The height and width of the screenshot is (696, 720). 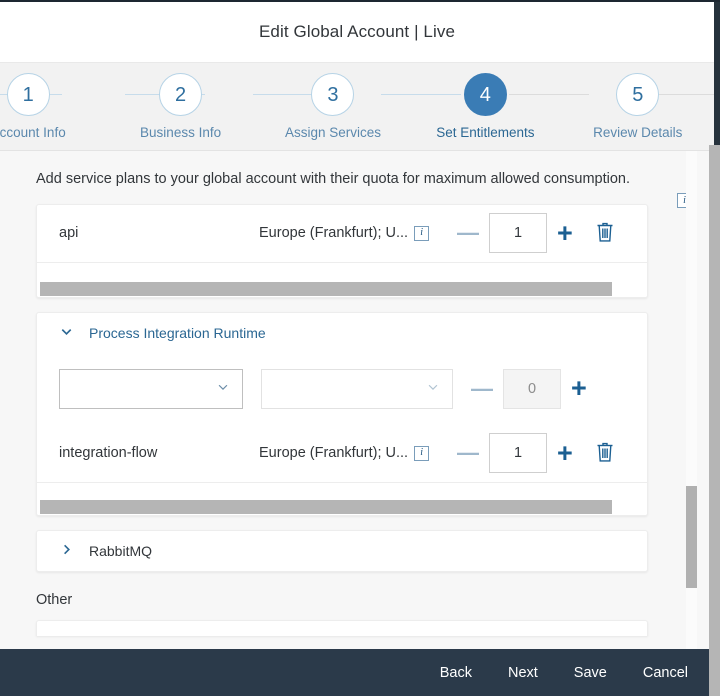 I want to click on cancel-button: Cancel, so click(x=665, y=673).